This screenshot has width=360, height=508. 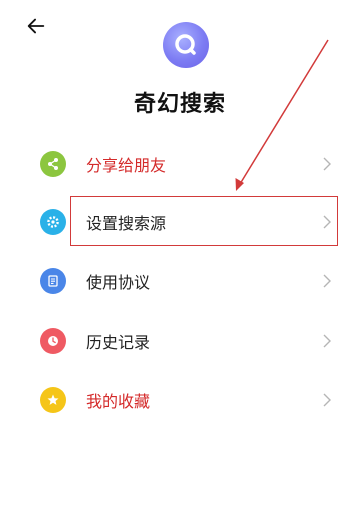 What do you see at coordinates (204, 221) in the screenshot?
I see `annotation-highlight-box` at bounding box center [204, 221].